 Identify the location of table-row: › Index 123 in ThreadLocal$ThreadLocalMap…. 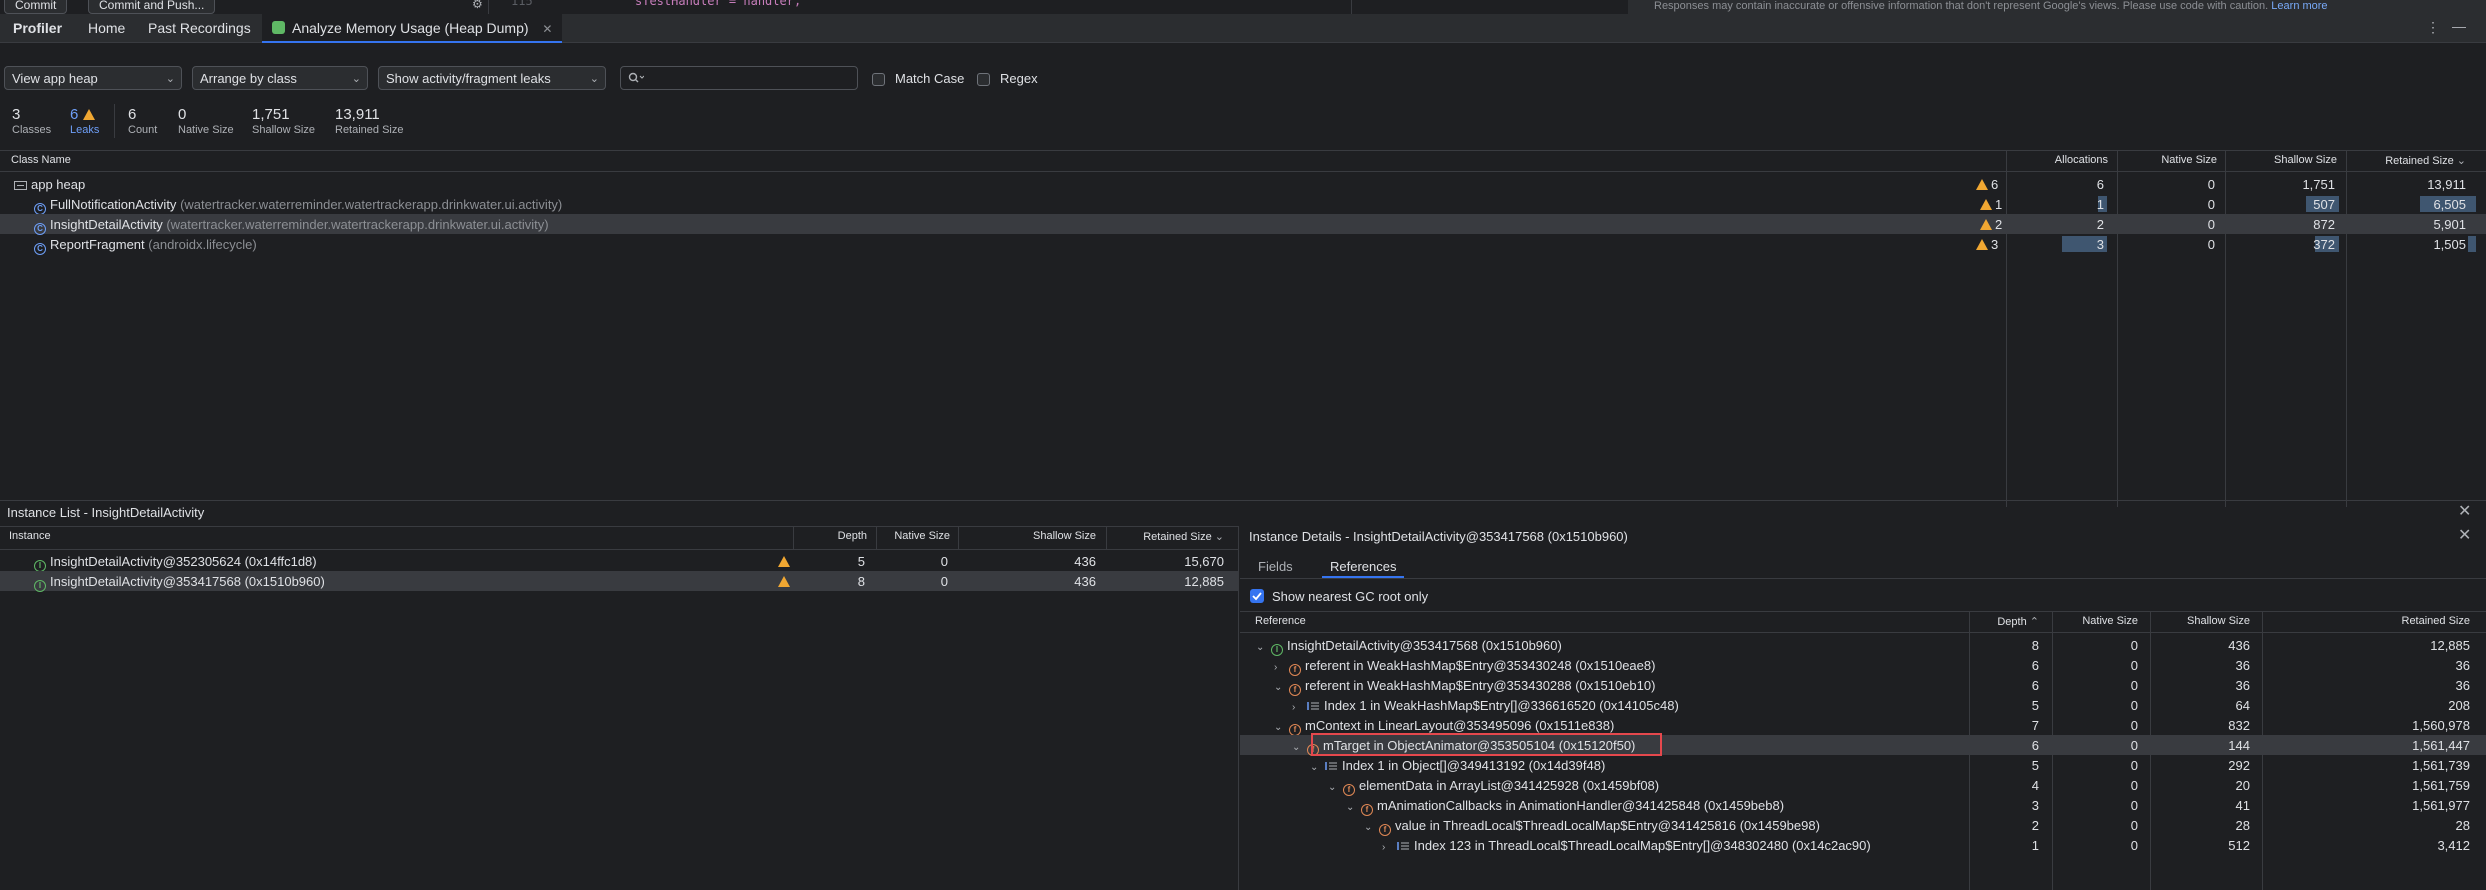
(1863, 845).